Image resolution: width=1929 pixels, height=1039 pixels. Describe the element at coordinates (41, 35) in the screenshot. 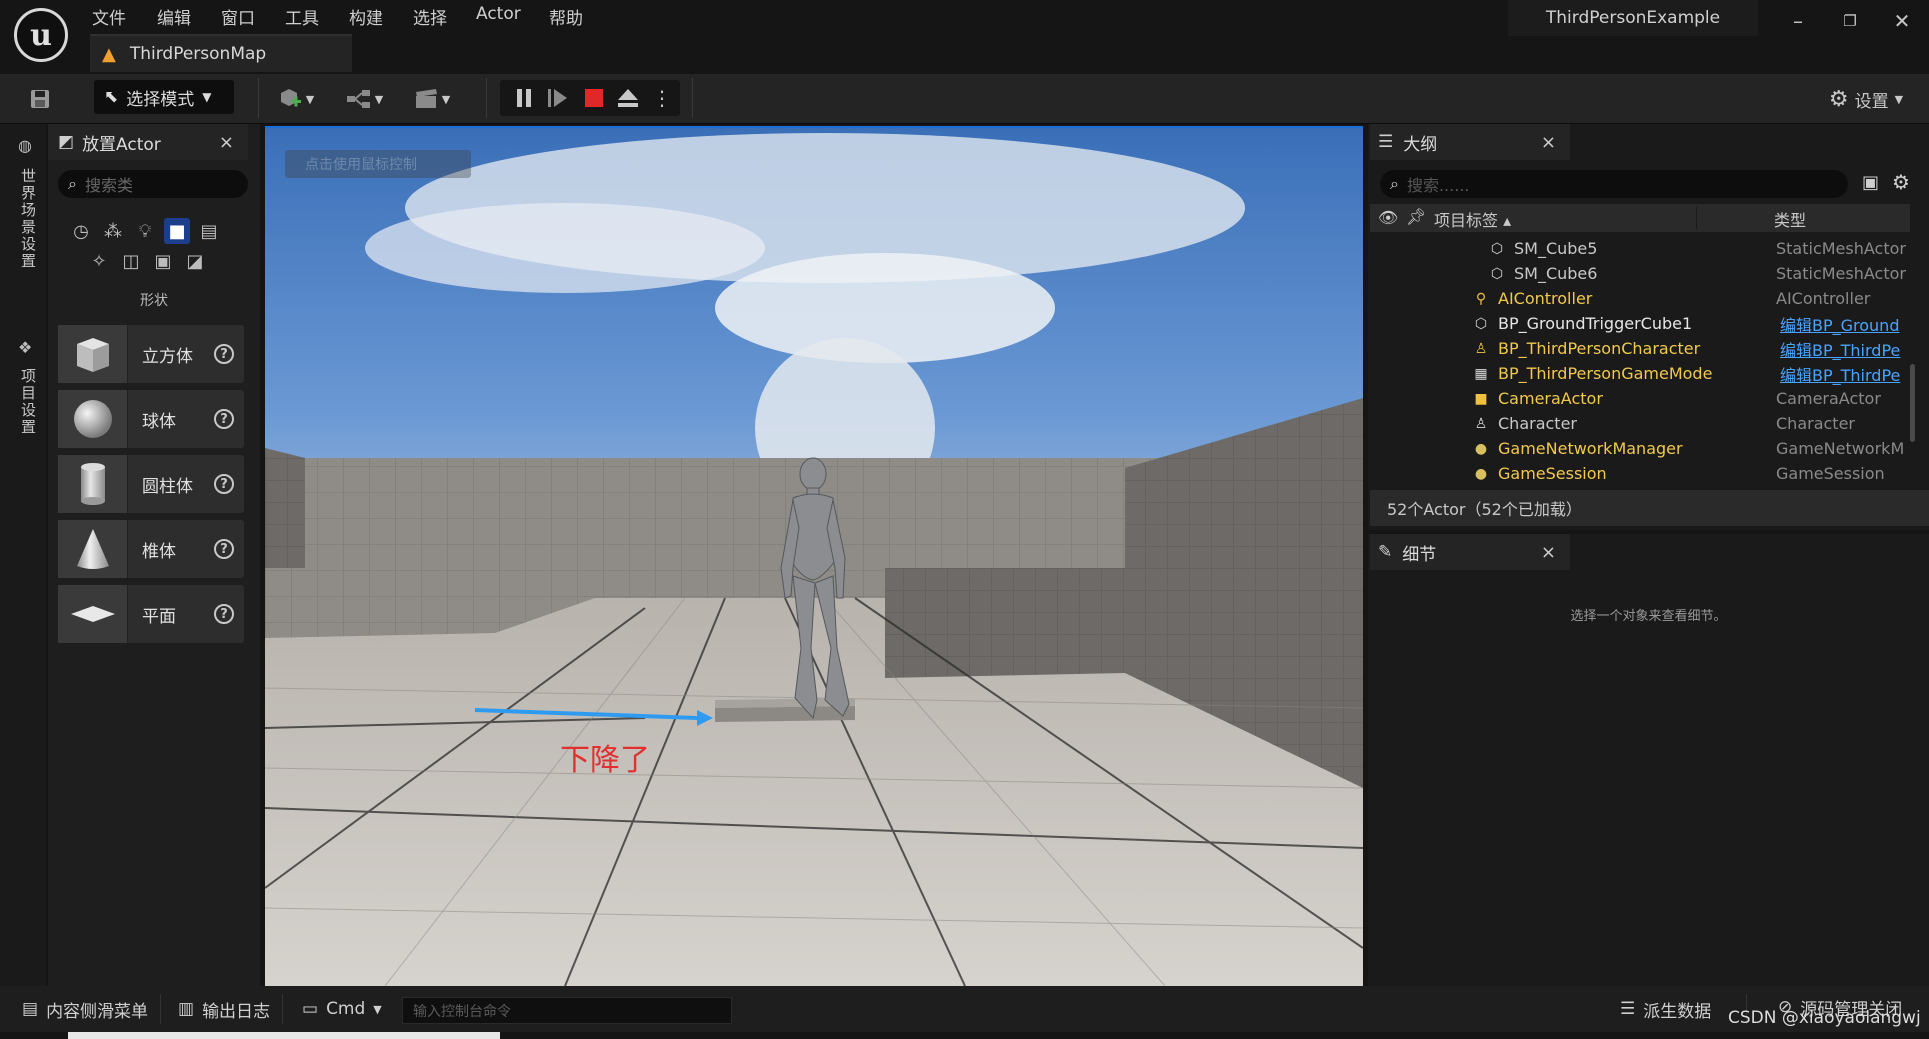

I see `unreal-logo-icon: u` at that location.